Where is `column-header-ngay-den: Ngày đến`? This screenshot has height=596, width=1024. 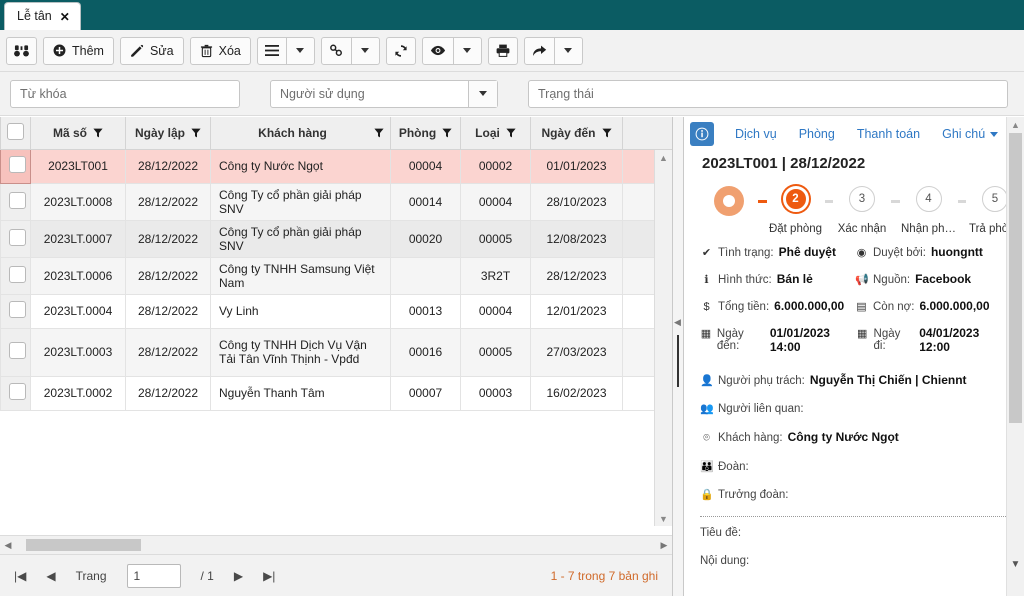 column-header-ngay-den: Ngày đến is located at coordinates (576, 133).